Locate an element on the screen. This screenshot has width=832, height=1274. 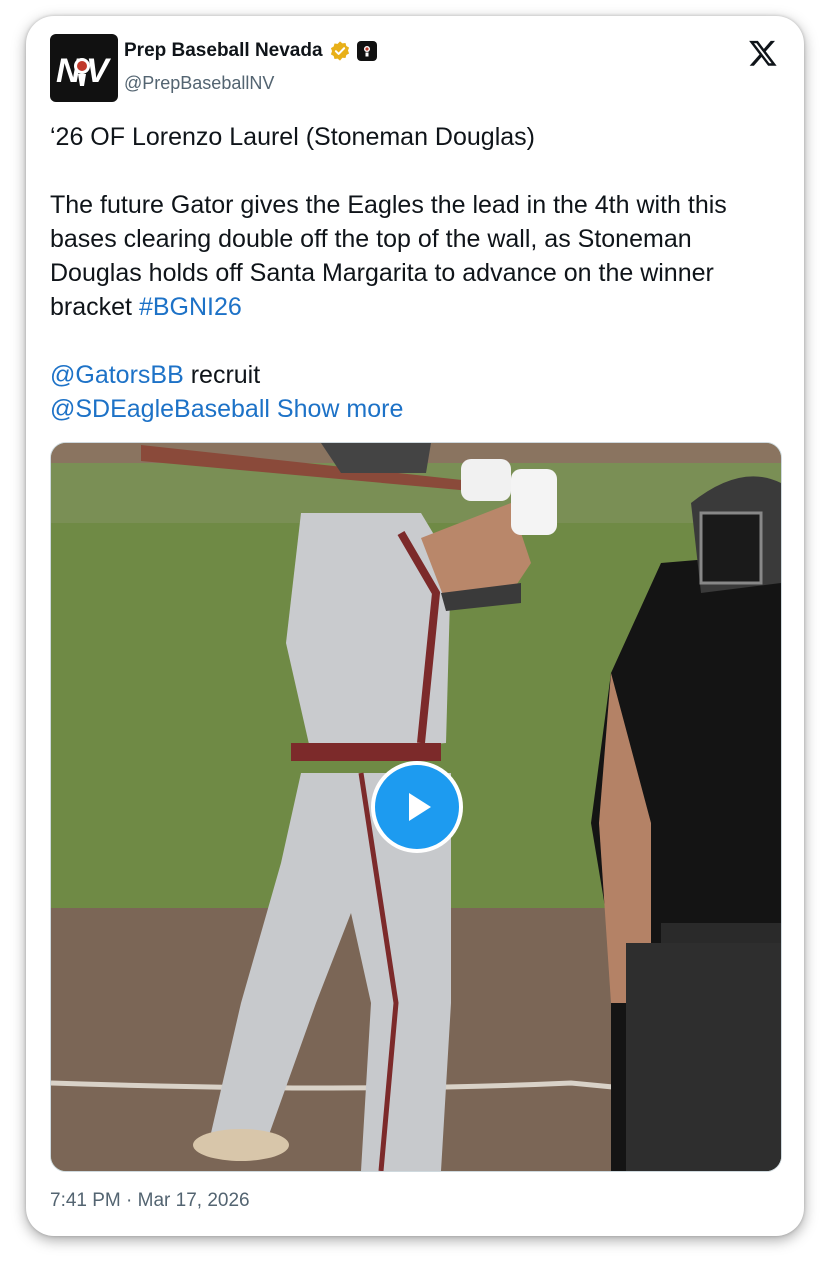
mention-line-2: @SDEagleBaseball Show more is located at coordinates (415, 409).